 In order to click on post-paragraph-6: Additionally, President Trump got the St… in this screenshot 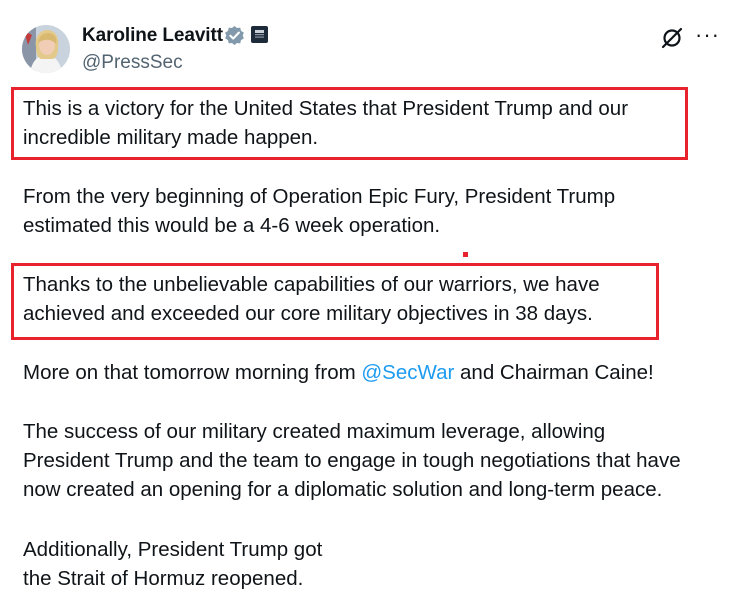, I will do `click(172, 564)`.